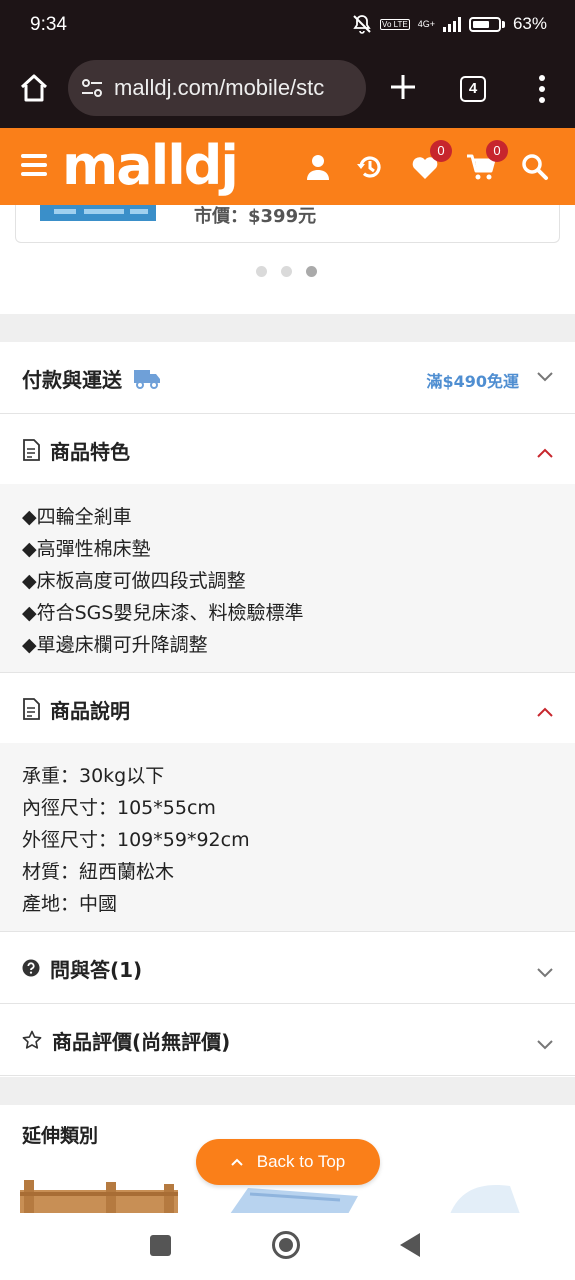 The width and height of the screenshot is (575, 1280). I want to click on spec-item: 產地：中國, so click(70, 904).